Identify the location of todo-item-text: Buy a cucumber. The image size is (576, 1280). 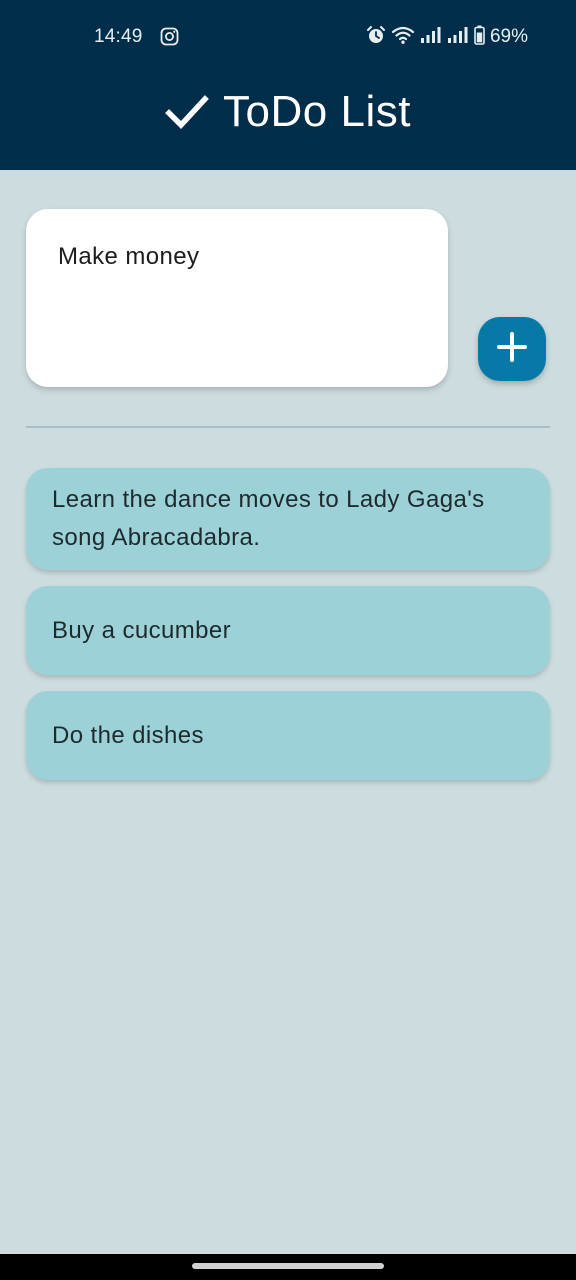
(142, 630).